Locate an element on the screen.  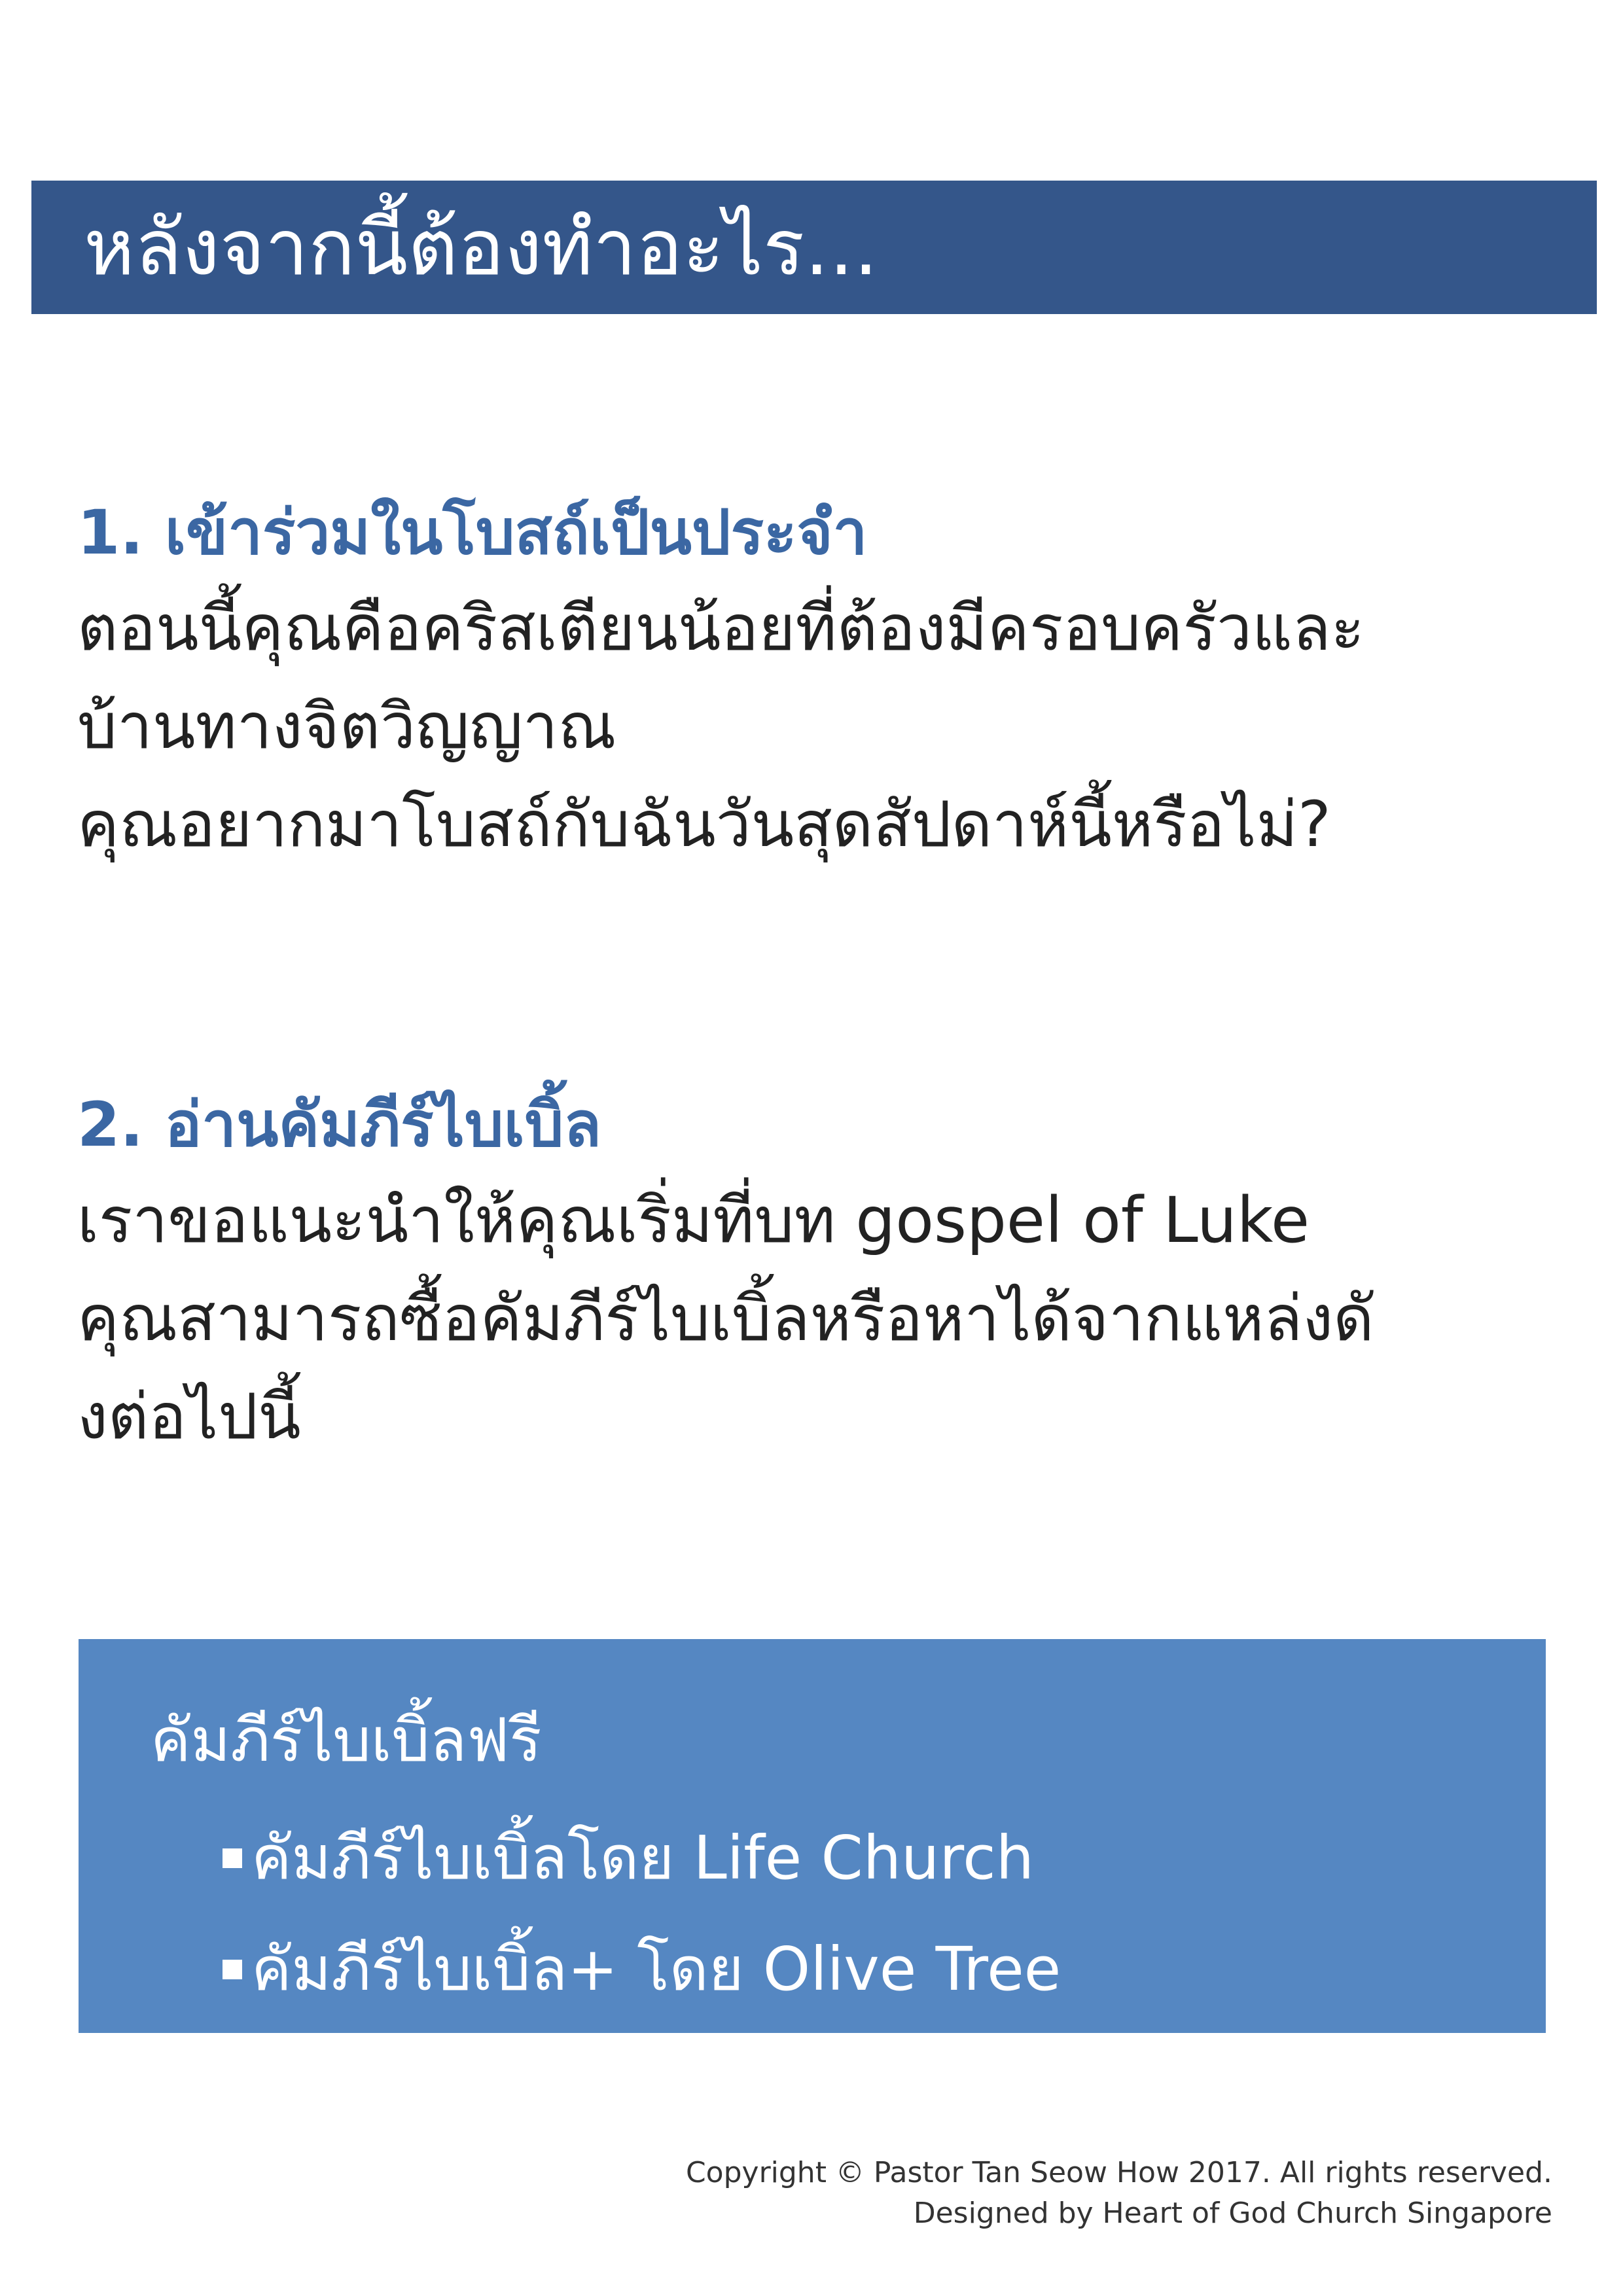
section-heading: 1. เข้าร่วมในโบสถ์เป็นประจำ is located at coordinates (473, 533).